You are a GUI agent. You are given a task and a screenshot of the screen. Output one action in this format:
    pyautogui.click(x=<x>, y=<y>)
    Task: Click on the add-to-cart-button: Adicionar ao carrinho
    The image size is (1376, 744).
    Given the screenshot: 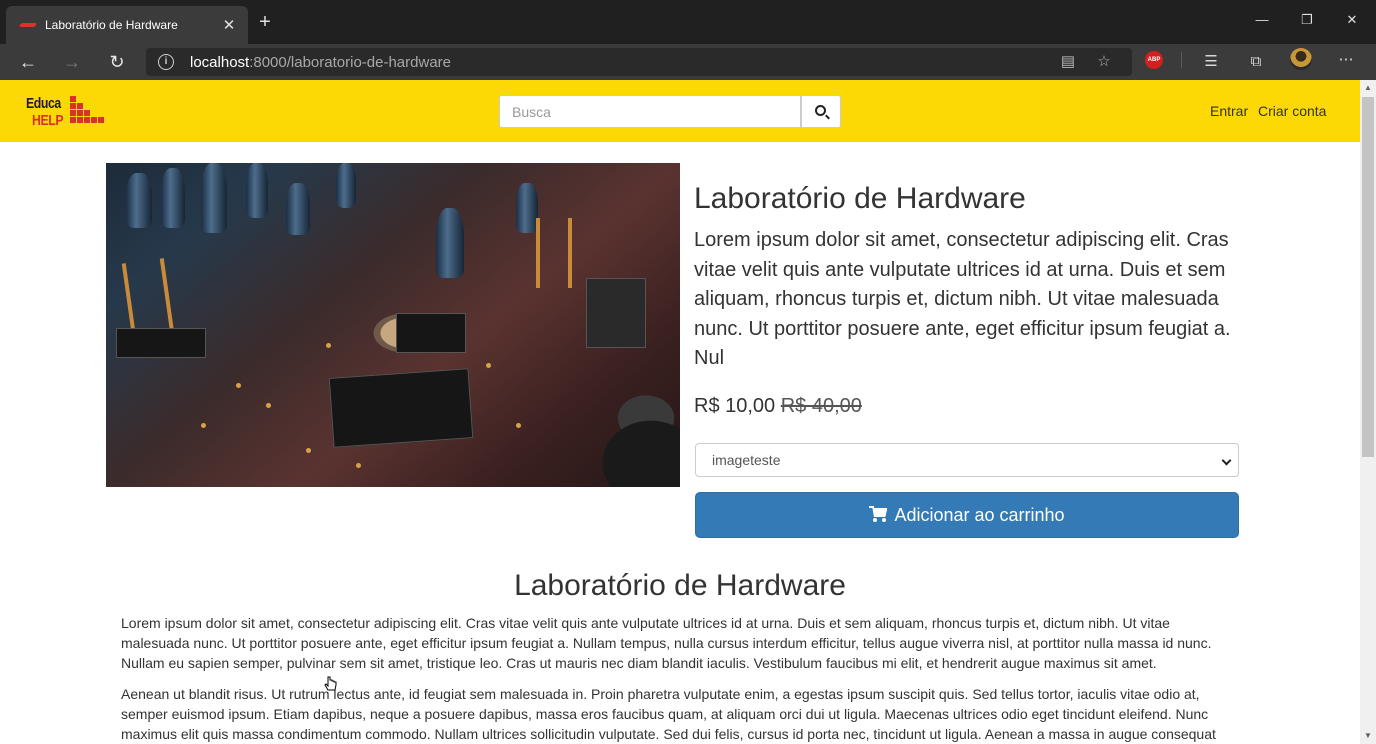 What is the action you would take?
    pyautogui.click(x=967, y=515)
    